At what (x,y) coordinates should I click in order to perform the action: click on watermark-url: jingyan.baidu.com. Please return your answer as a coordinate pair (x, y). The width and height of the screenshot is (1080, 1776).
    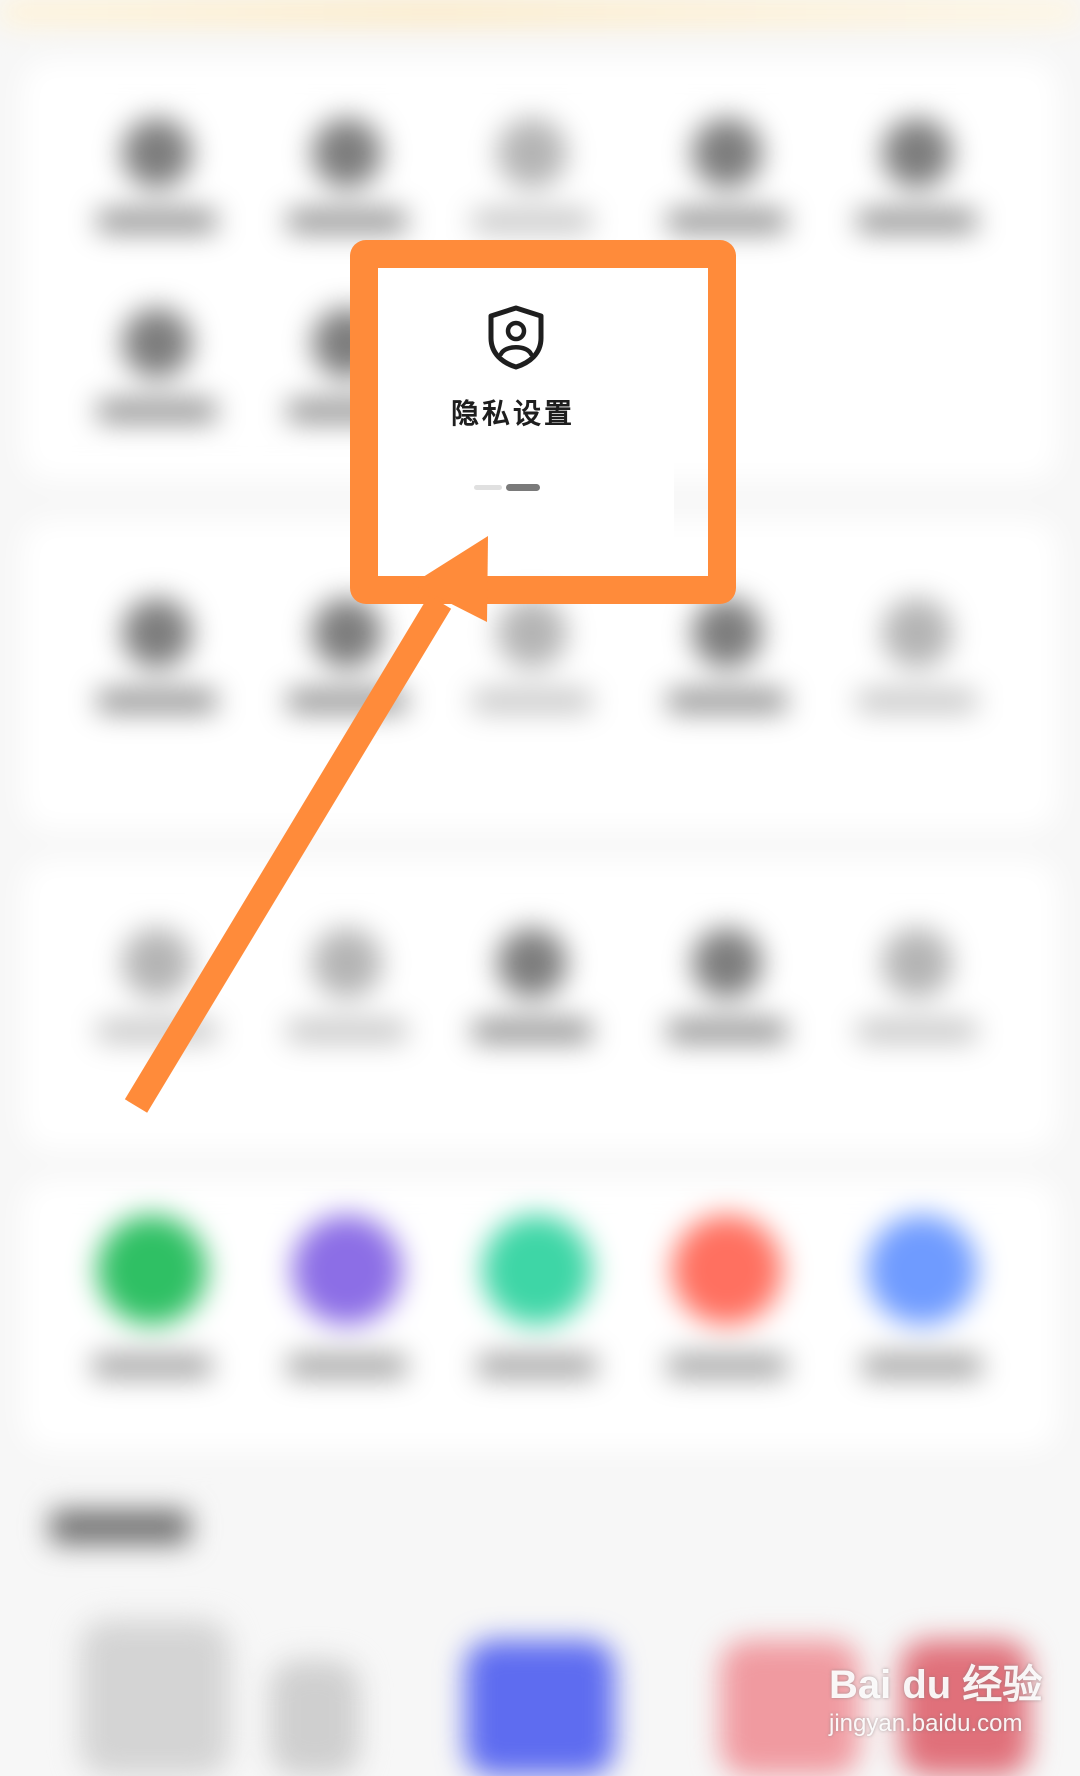
    Looking at the image, I should click on (926, 1723).